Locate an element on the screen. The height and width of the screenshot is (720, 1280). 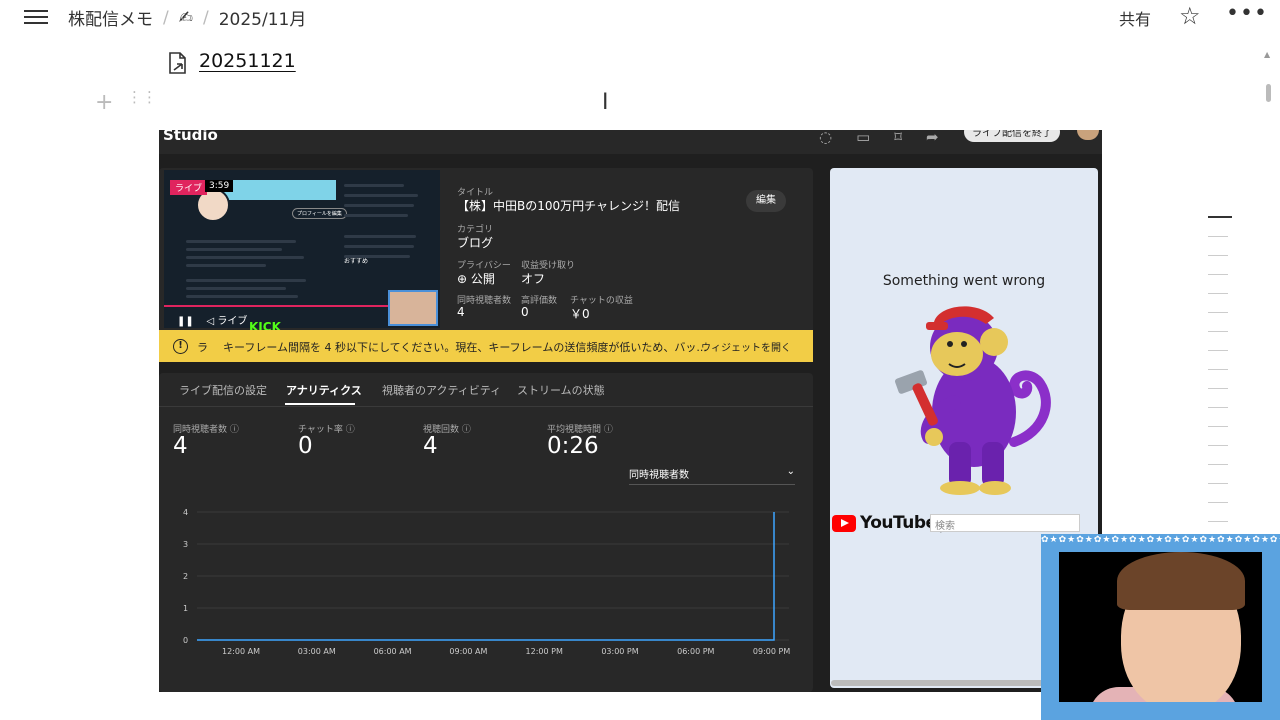
add-block-icon: + is located at coordinates (104, 102).